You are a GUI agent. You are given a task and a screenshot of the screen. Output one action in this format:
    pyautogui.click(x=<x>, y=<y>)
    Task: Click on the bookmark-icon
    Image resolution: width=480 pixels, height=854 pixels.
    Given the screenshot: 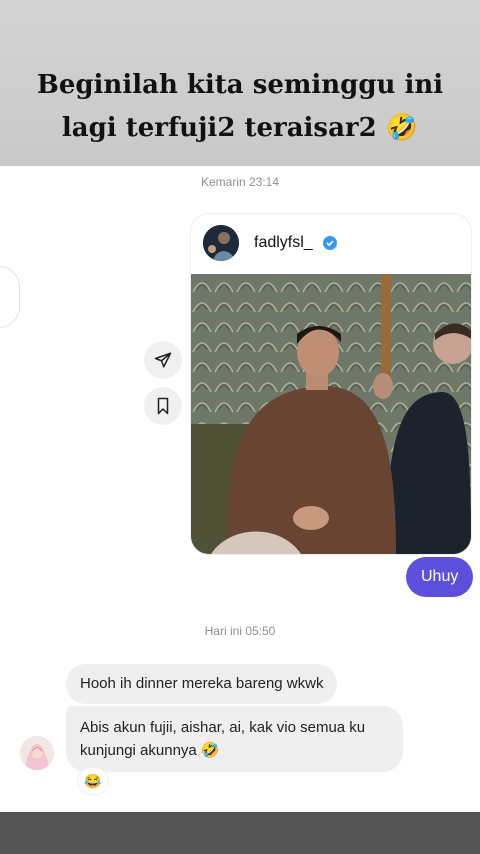 What is the action you would take?
    pyautogui.click(x=163, y=406)
    